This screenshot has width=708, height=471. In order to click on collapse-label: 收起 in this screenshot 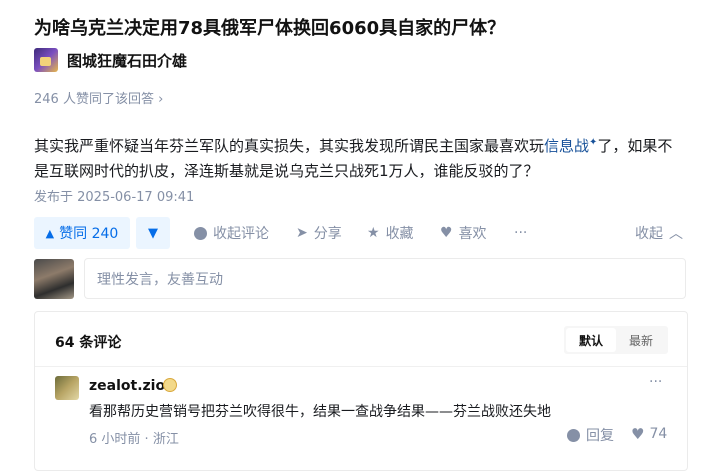, I will do `click(649, 234)`.